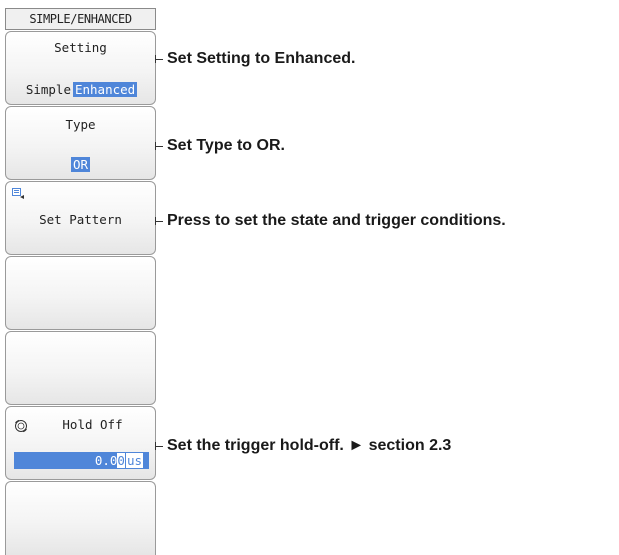 The height and width of the screenshot is (555, 619). I want to click on setting-option-enhanced: Enhanced, so click(105, 89).